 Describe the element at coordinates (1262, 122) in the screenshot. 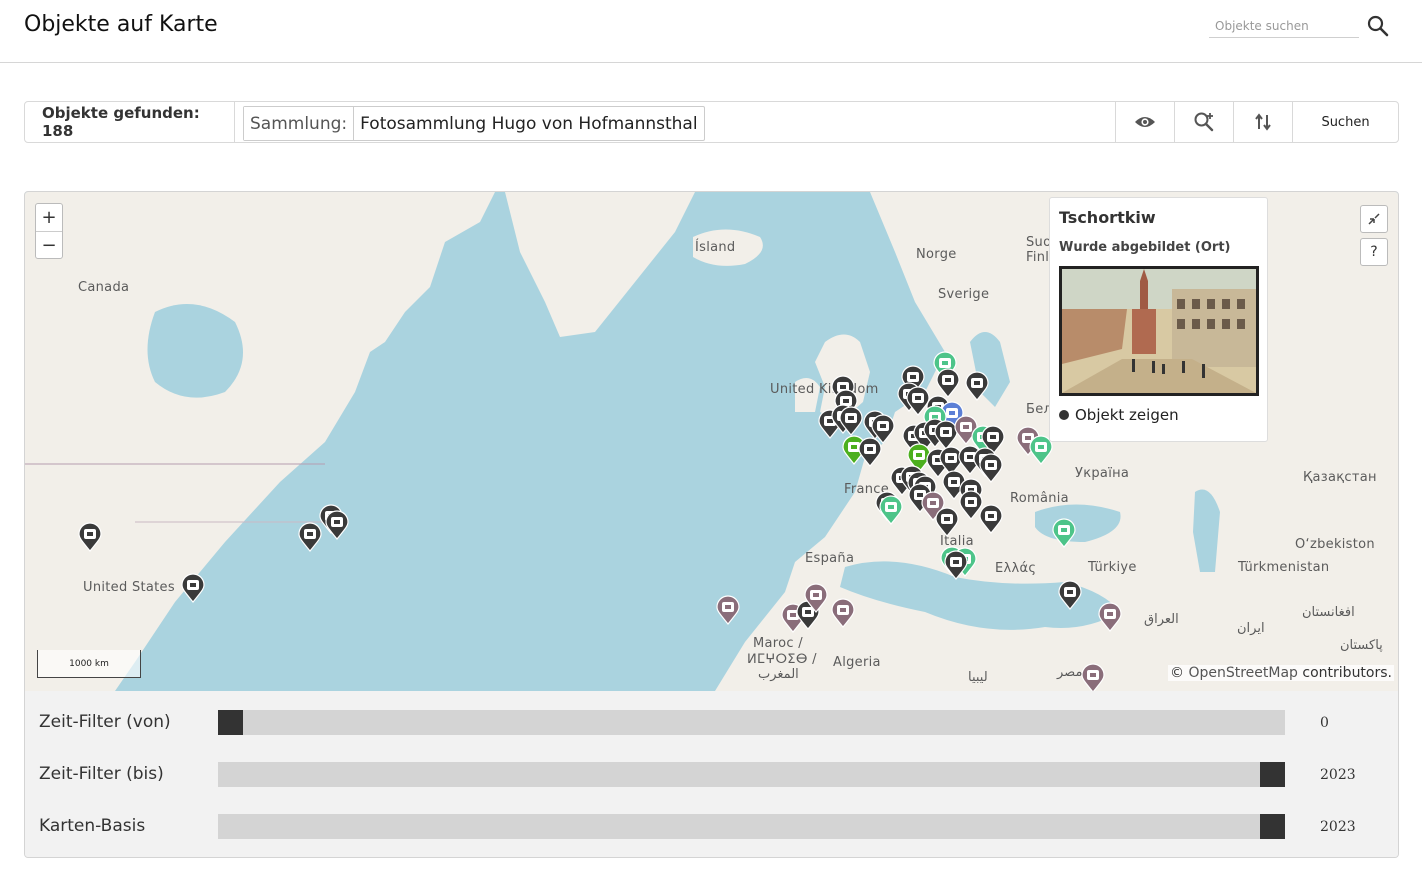

I see `sort-icon` at that location.